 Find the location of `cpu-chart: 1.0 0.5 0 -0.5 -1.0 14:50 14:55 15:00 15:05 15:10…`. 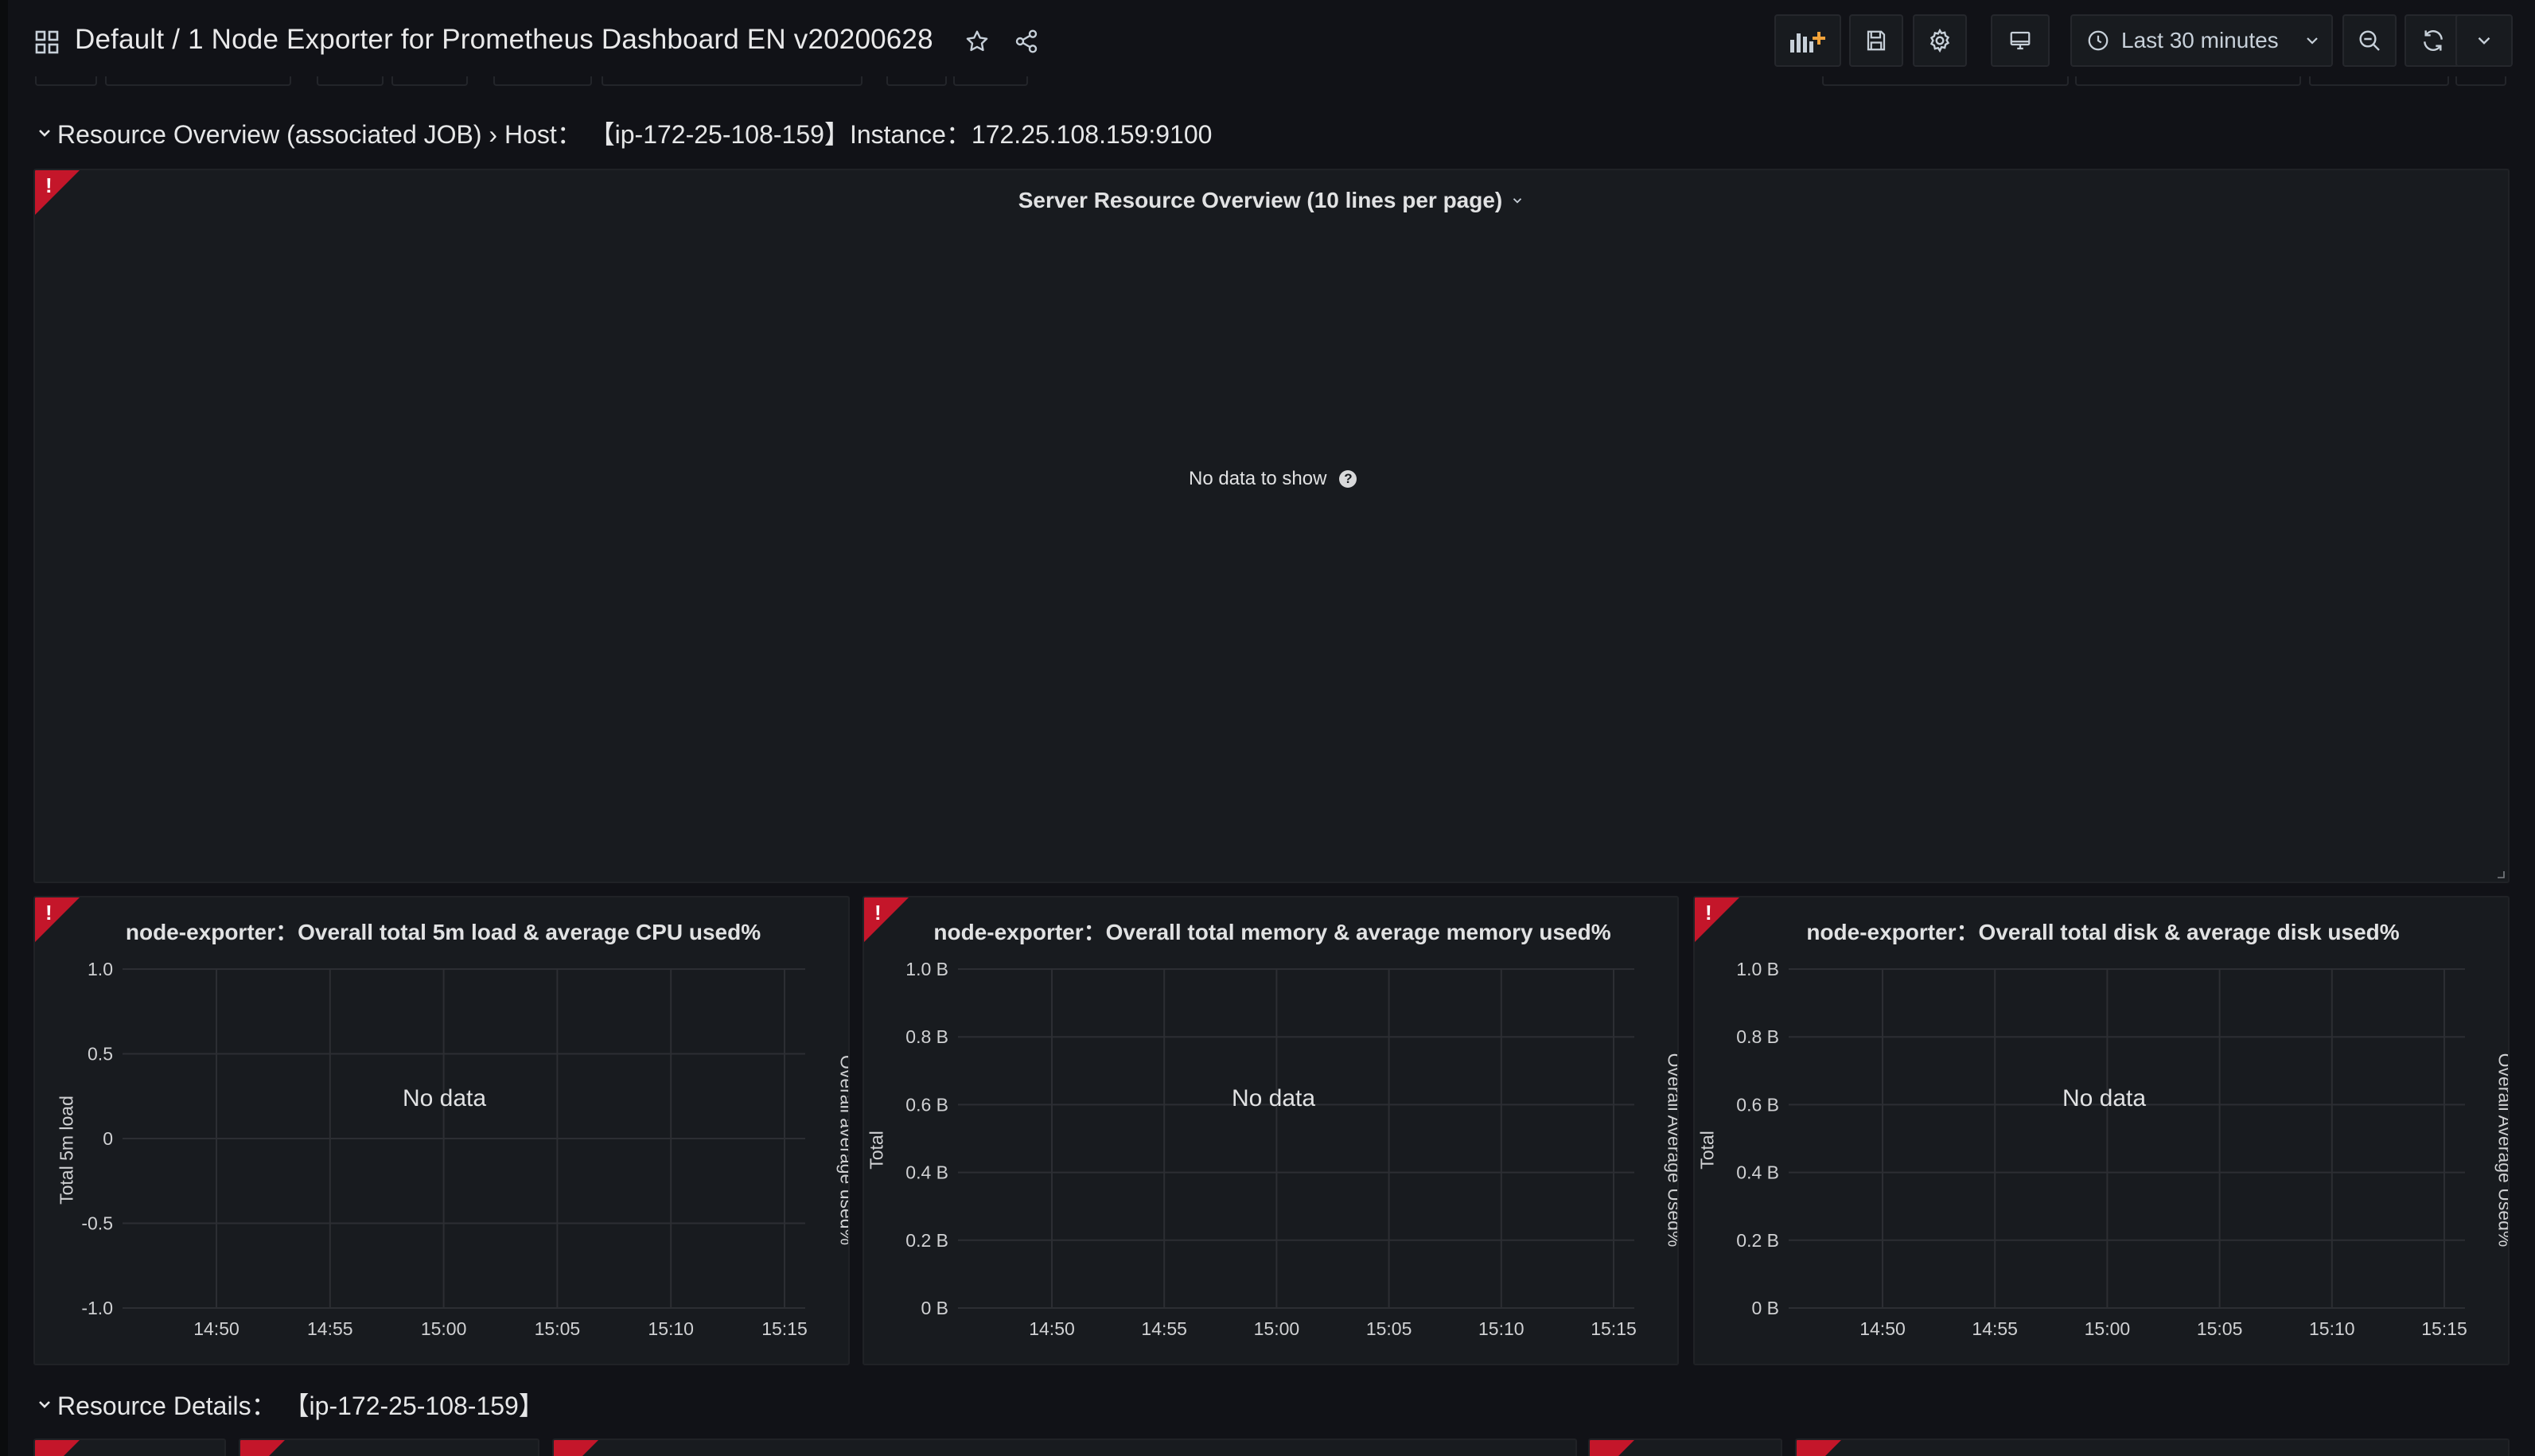

cpu-chart: 1.0 0.5 0 -0.5 -1.0 14:50 14:55 15:00 15:05 15:10… is located at coordinates (444, 1149).